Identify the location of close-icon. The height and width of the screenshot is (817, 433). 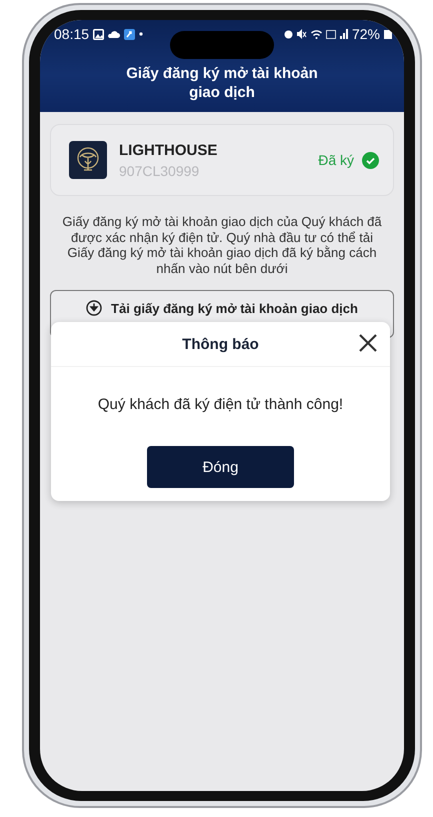
(368, 343).